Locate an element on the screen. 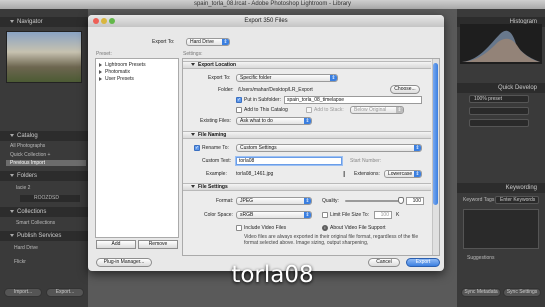 The height and width of the screenshot is (307, 545). sync-settings-button: Sync Settings is located at coordinates (522, 292).